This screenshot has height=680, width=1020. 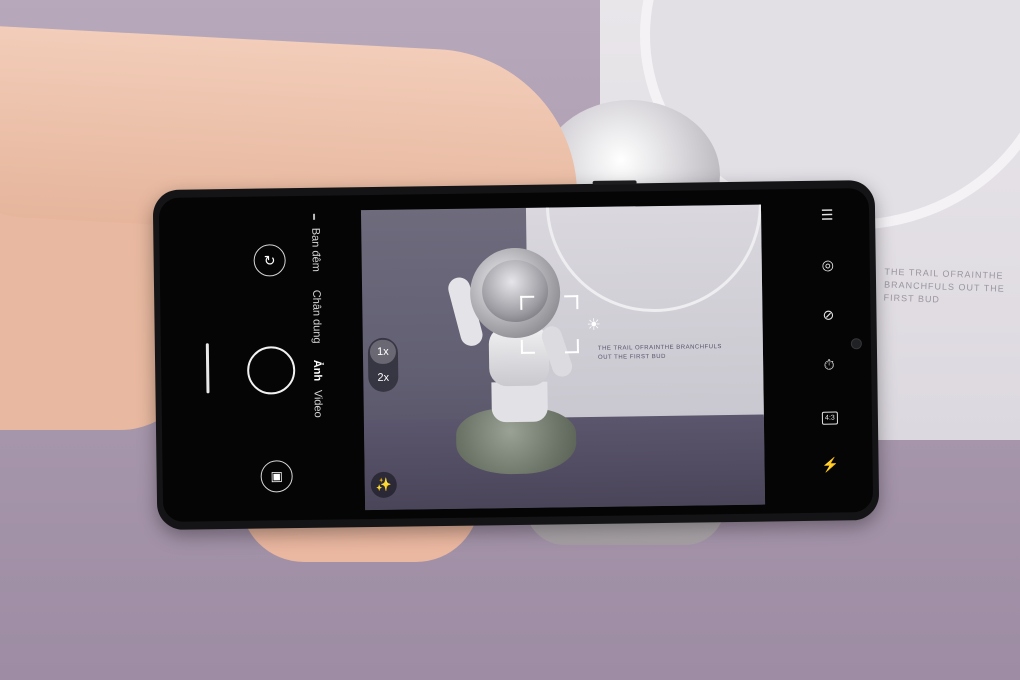 I want to click on camera-settings-column: ☰ ◎ ⊘ ⏱ 4:3 ⚡, so click(x=829, y=350).